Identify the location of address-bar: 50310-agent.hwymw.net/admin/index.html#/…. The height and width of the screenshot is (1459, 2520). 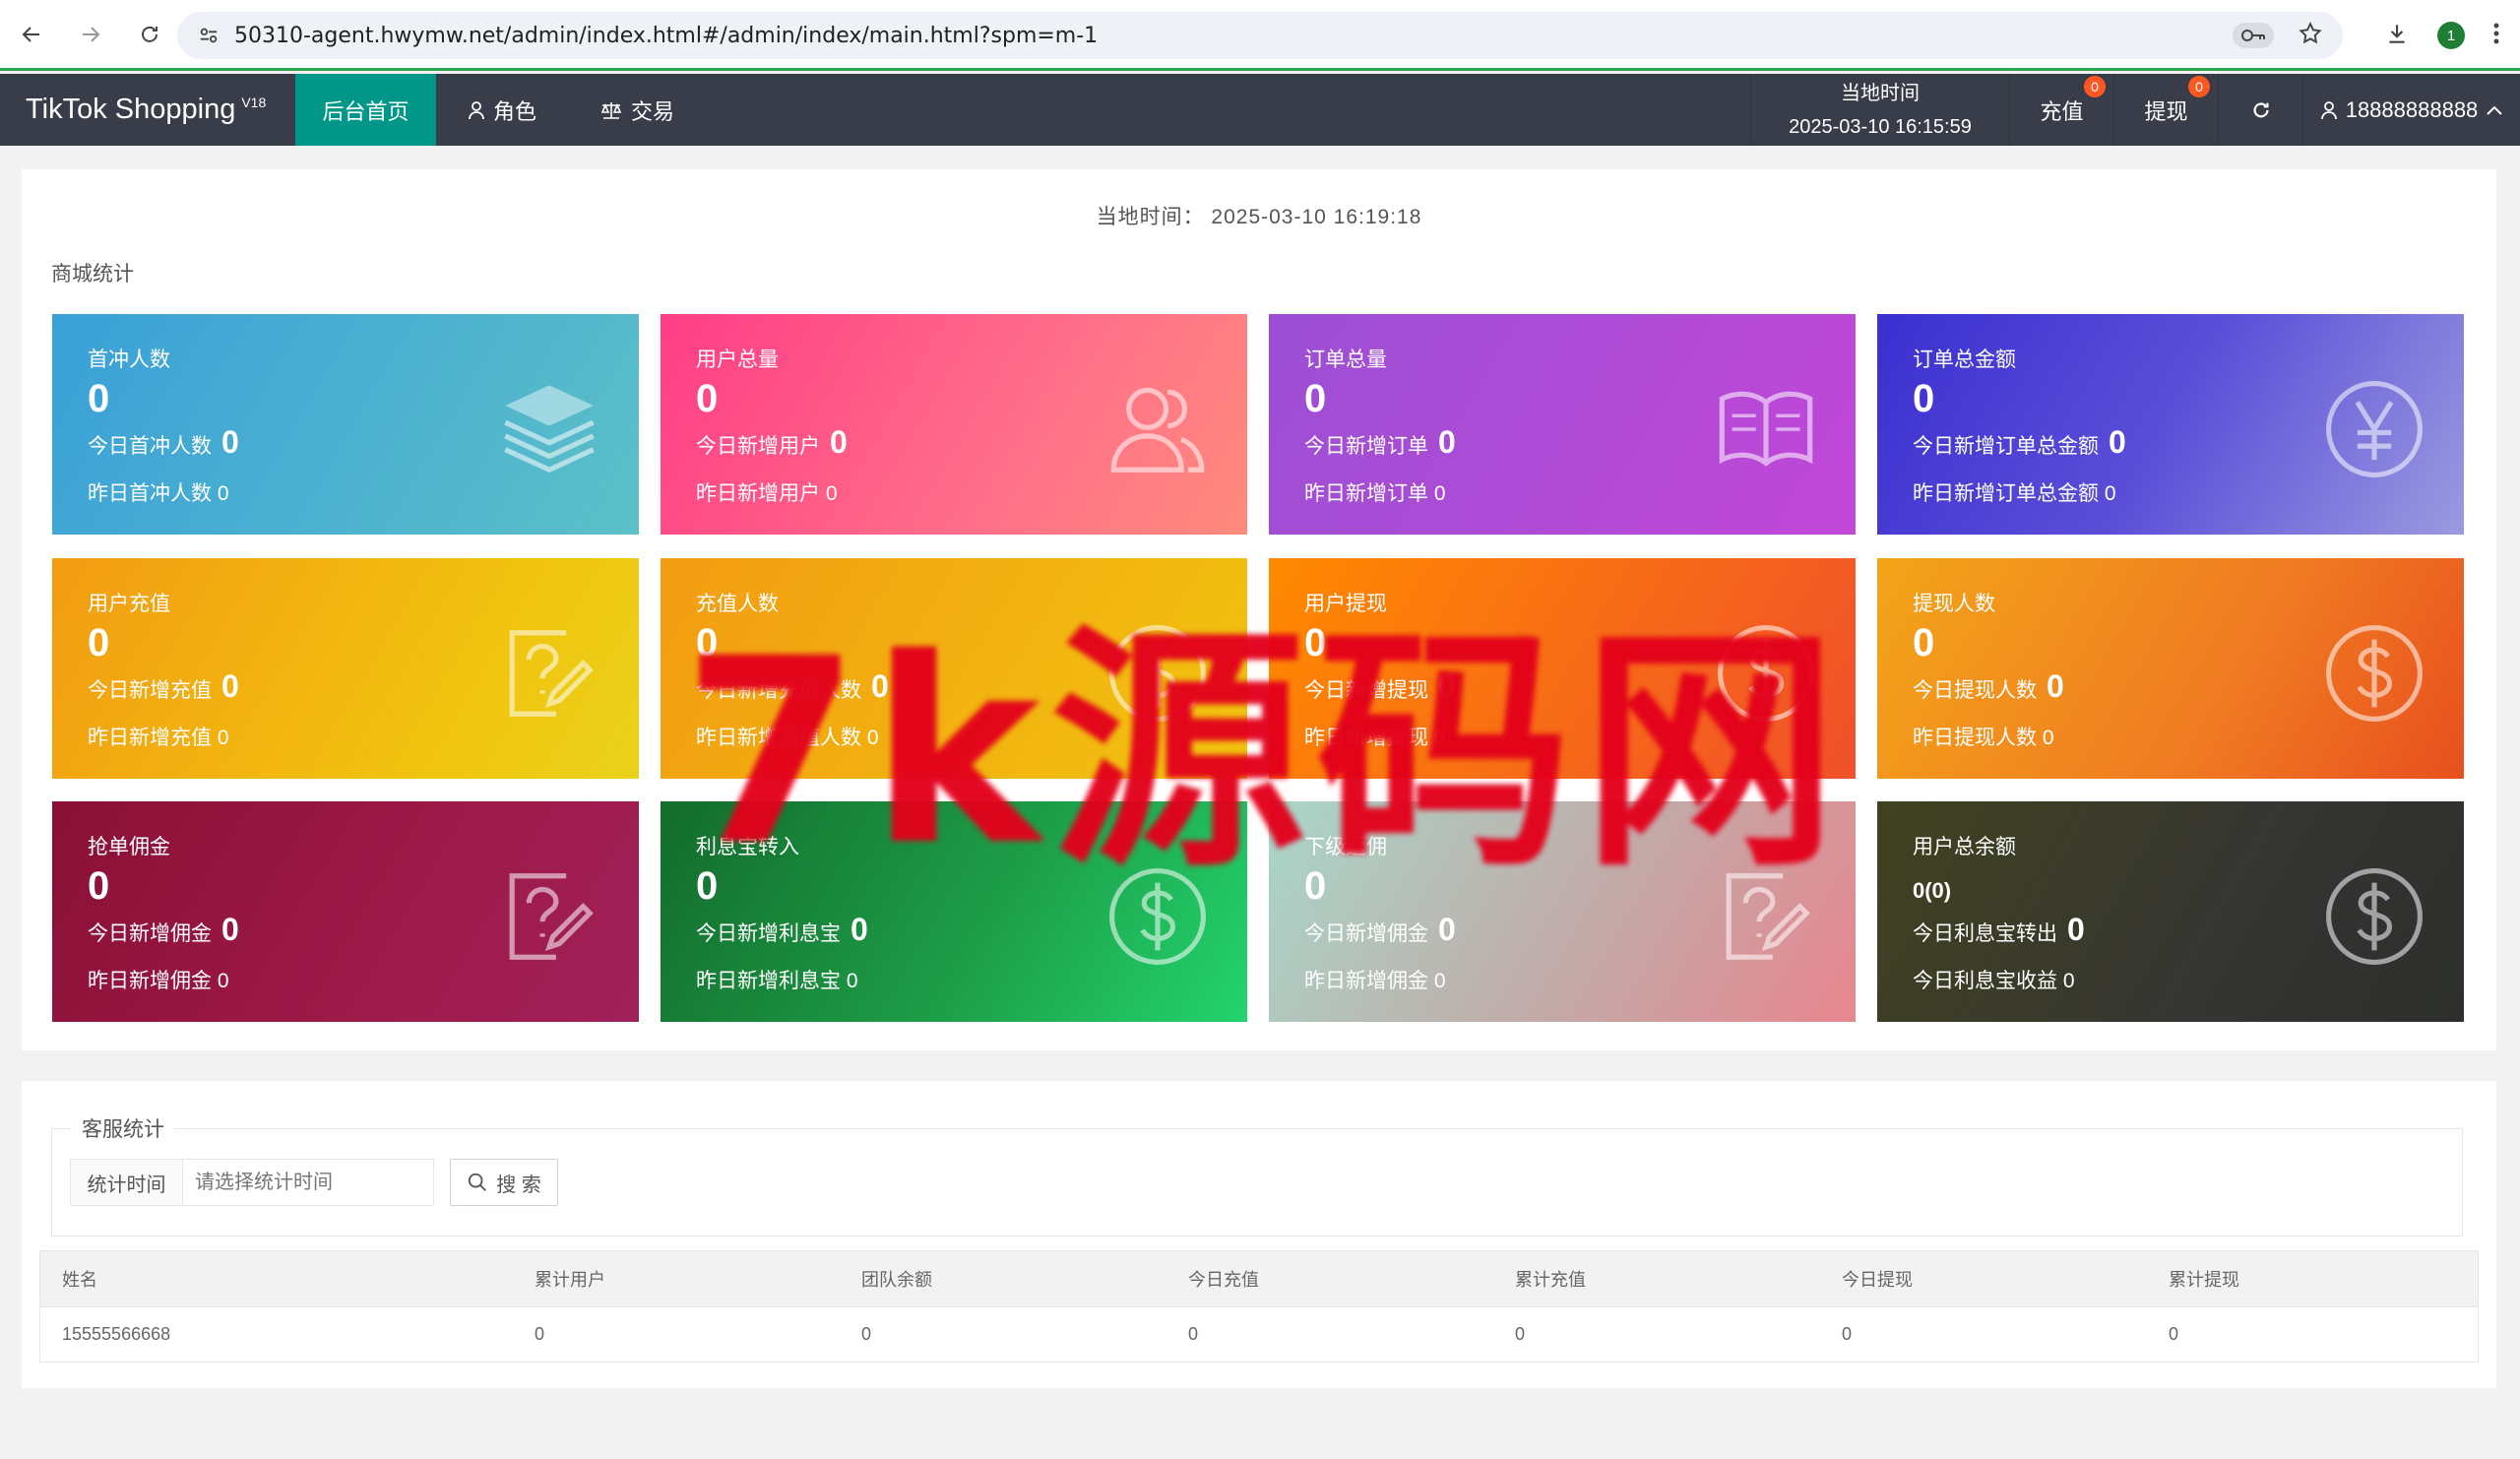
(1260, 35).